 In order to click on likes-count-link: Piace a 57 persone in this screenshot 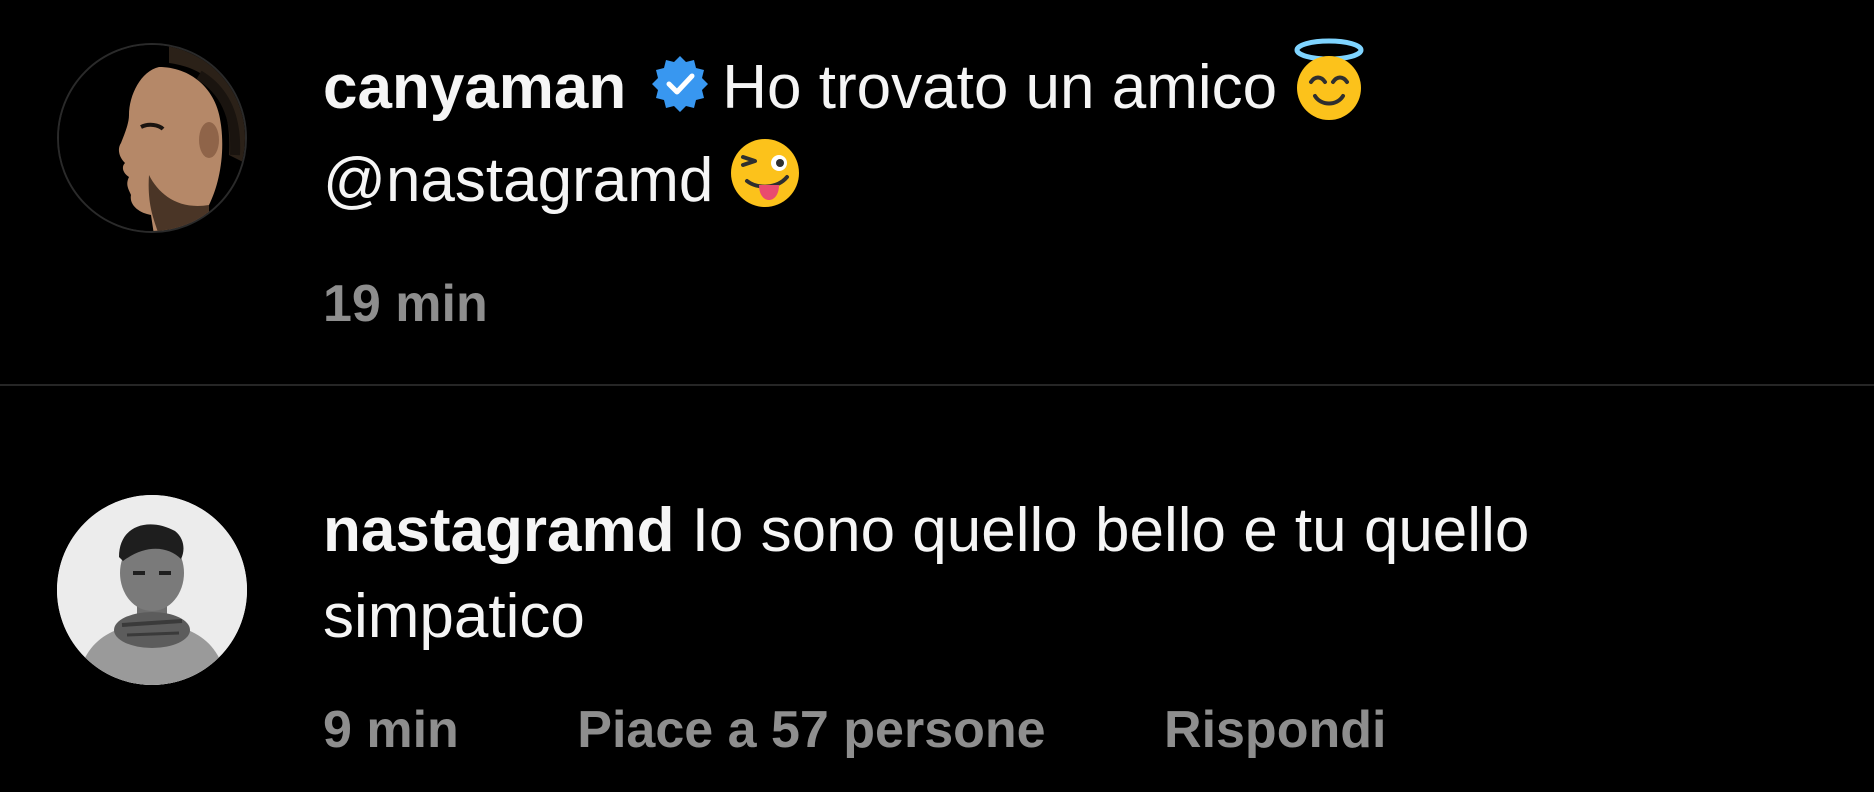, I will do `click(811, 730)`.